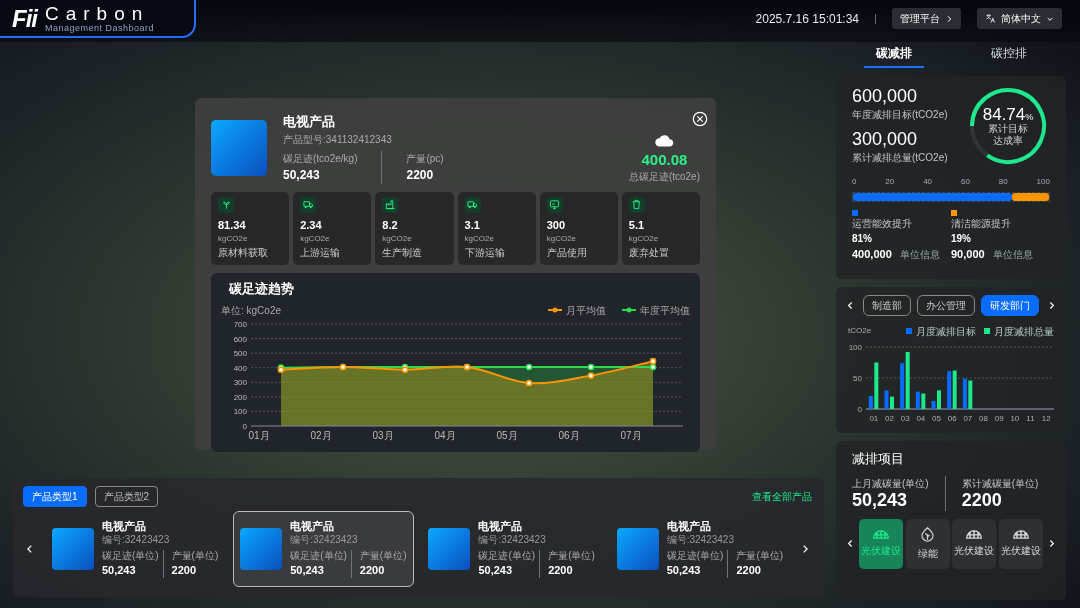 This screenshot has height=608, width=1080. What do you see at coordinates (383, 435) in the screenshot?
I see `axis-tick-label: 03月` at bounding box center [383, 435].